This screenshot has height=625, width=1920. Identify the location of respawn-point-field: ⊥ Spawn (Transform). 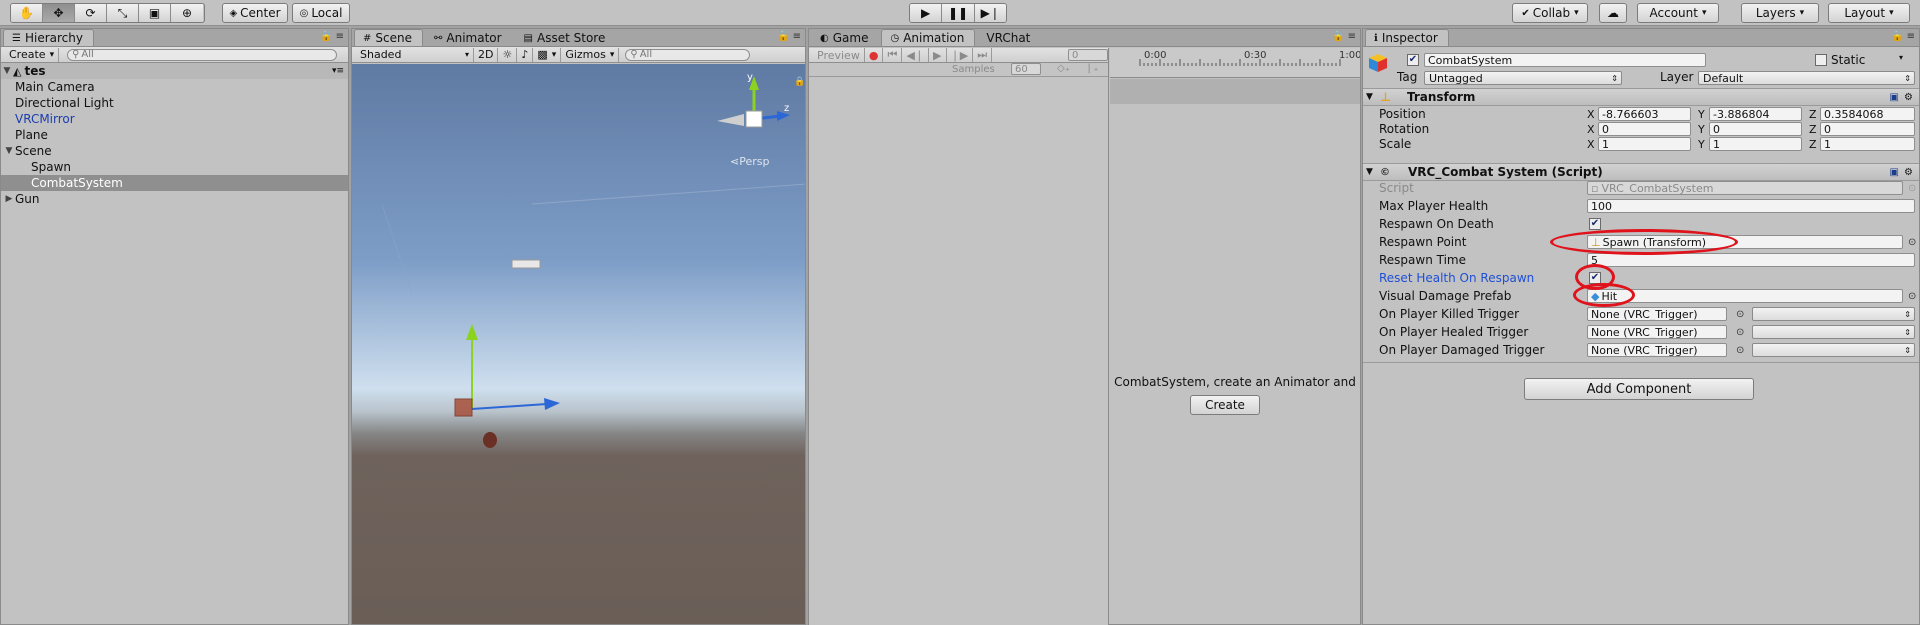
(1745, 242).